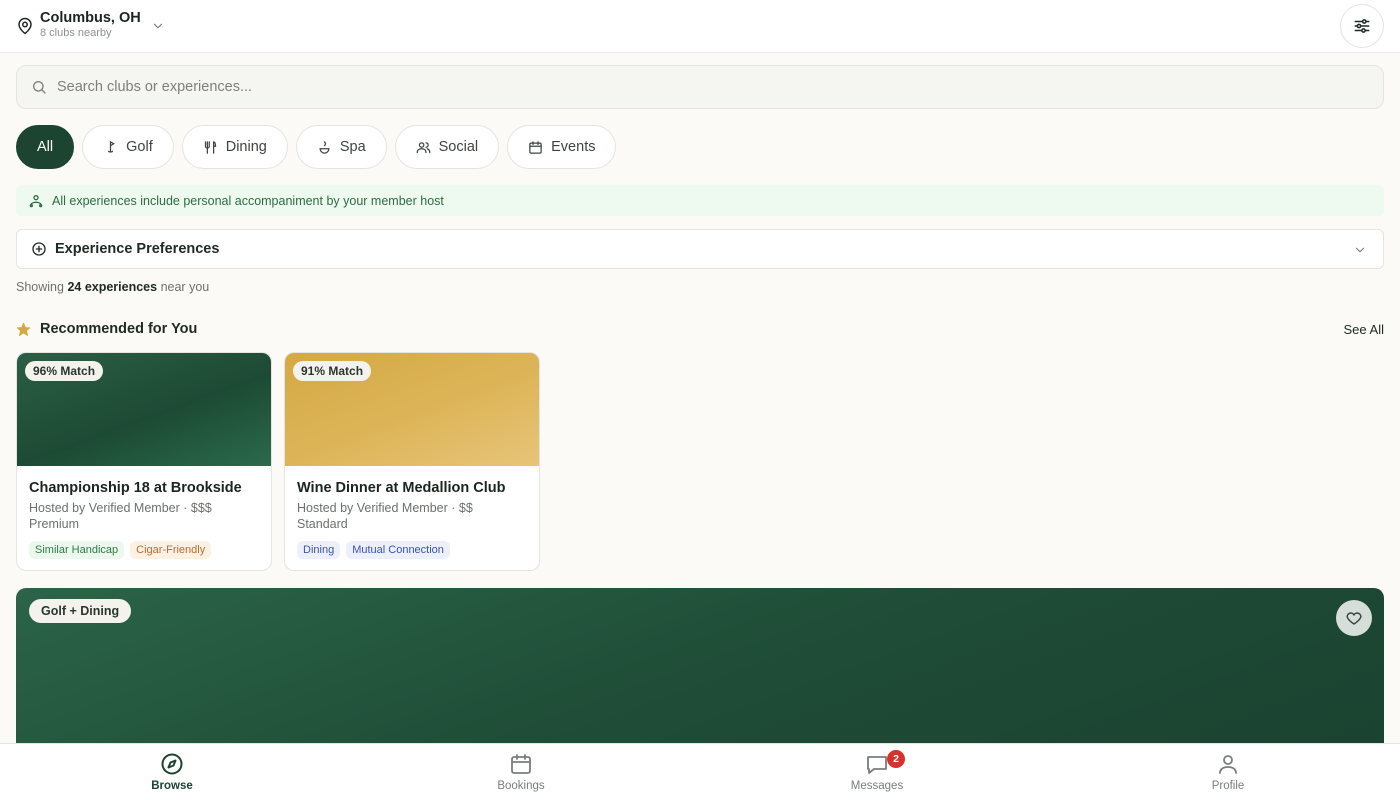 The height and width of the screenshot is (800, 1400). Describe the element at coordinates (707, 87) in the screenshot. I see `search-input` at that location.